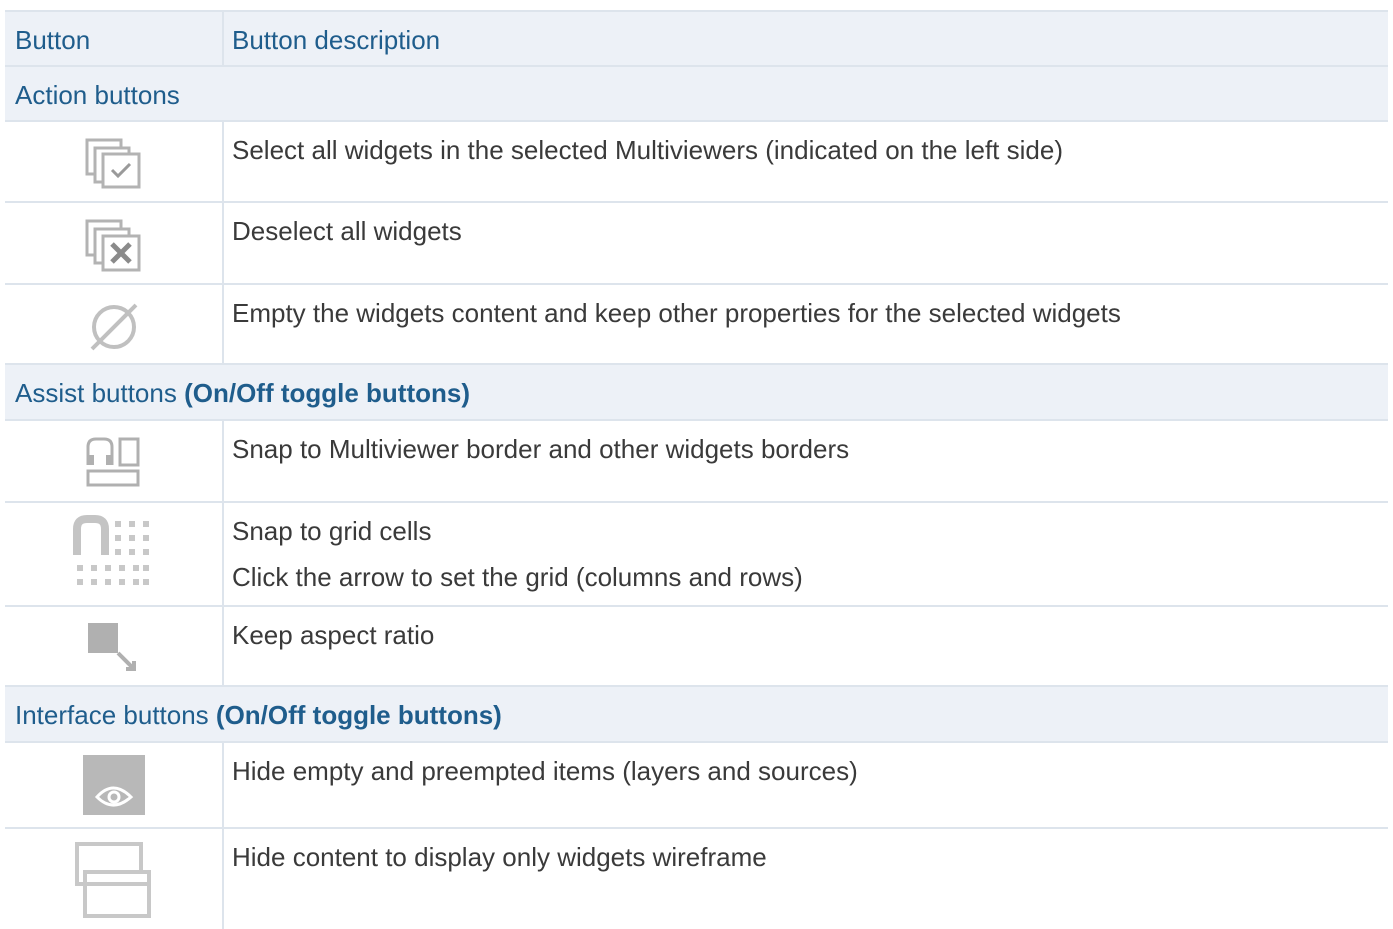  Describe the element at coordinates (100, 393) in the screenshot. I see `section-title: Assist buttons` at that location.